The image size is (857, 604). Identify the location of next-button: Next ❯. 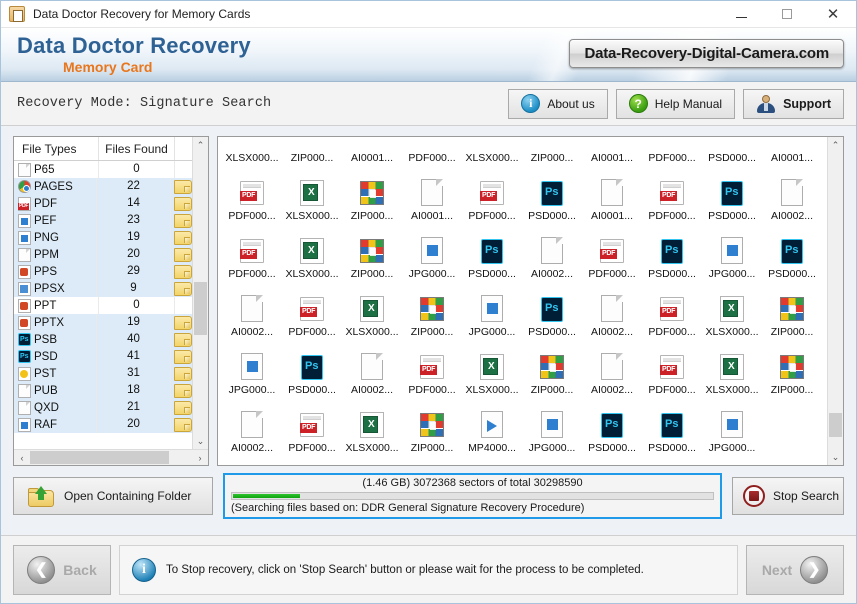
(795, 569).